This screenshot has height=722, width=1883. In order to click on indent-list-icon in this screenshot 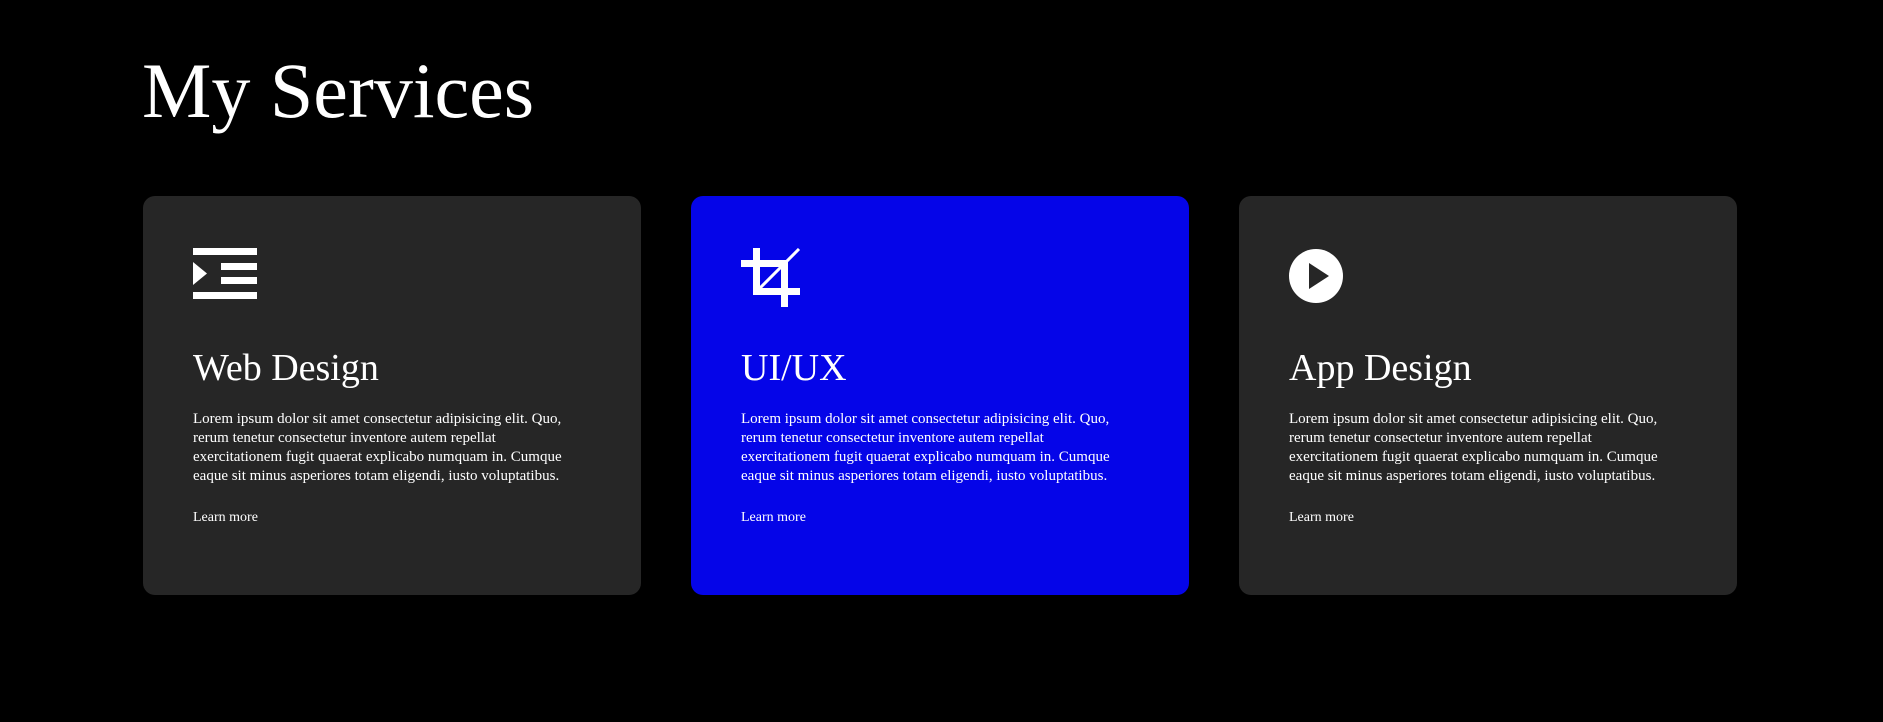, I will do `click(225, 278)`.